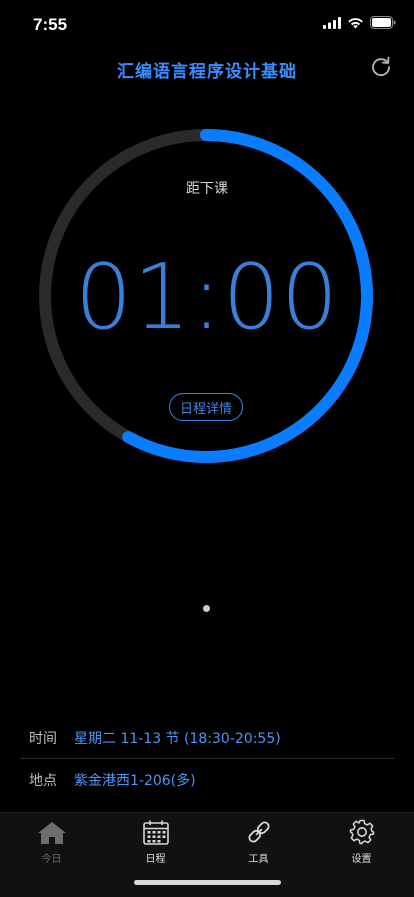  I want to click on home-indicator, so click(207, 882).